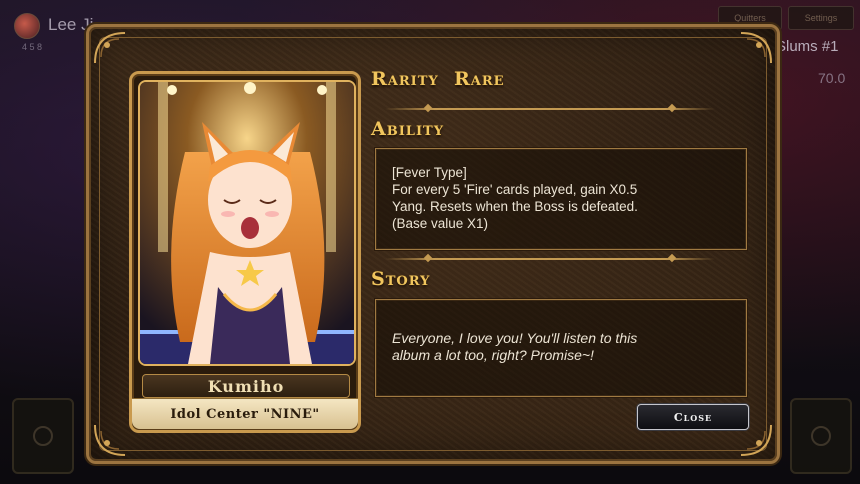 This screenshot has width=860, height=484. I want to click on player-level: 4 5 8, so click(32, 47).